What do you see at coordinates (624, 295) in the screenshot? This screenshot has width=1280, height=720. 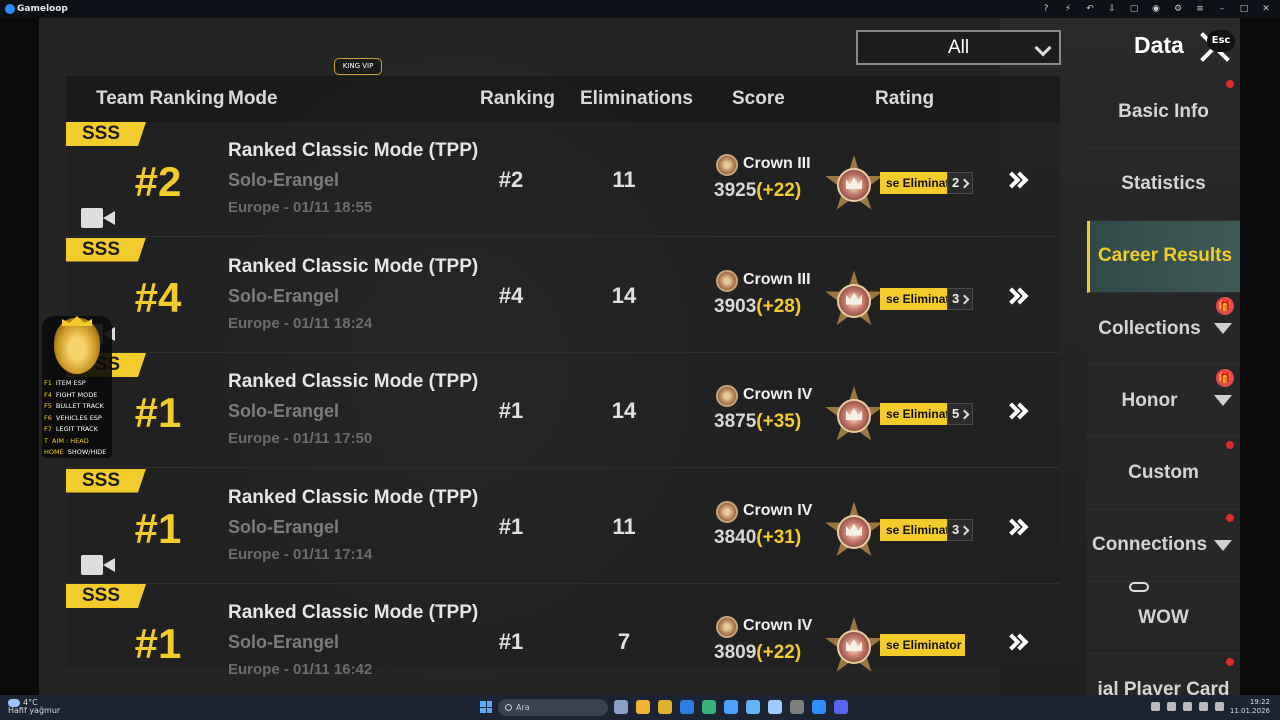 I see `match-eliminations: 14` at bounding box center [624, 295].